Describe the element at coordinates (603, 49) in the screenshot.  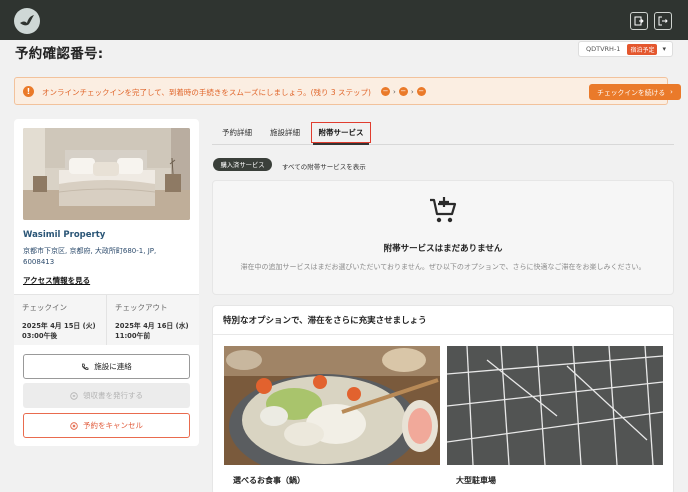
I see `booking-code: QDTVRH-1` at that location.